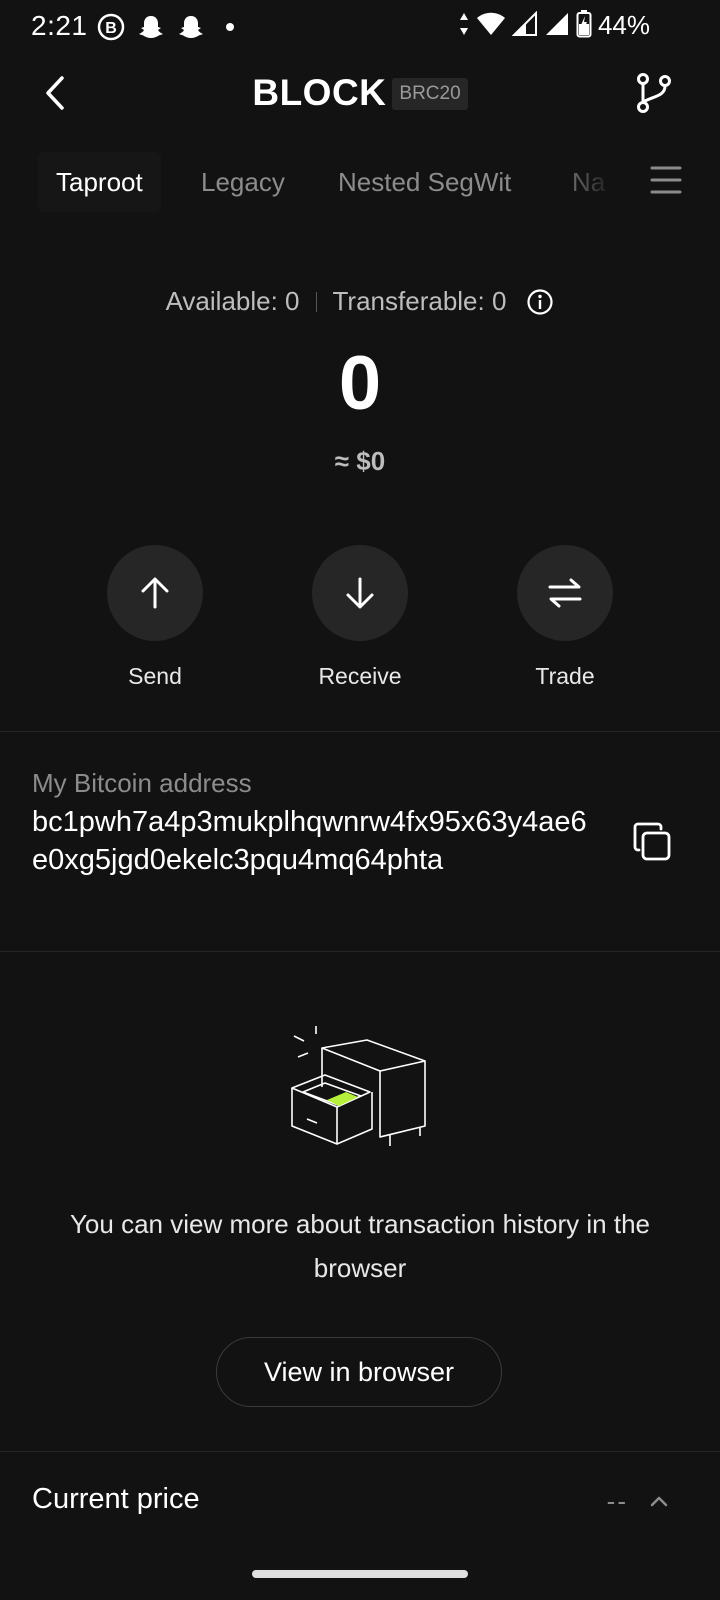  I want to click on arrow-up-icon, so click(155, 593).